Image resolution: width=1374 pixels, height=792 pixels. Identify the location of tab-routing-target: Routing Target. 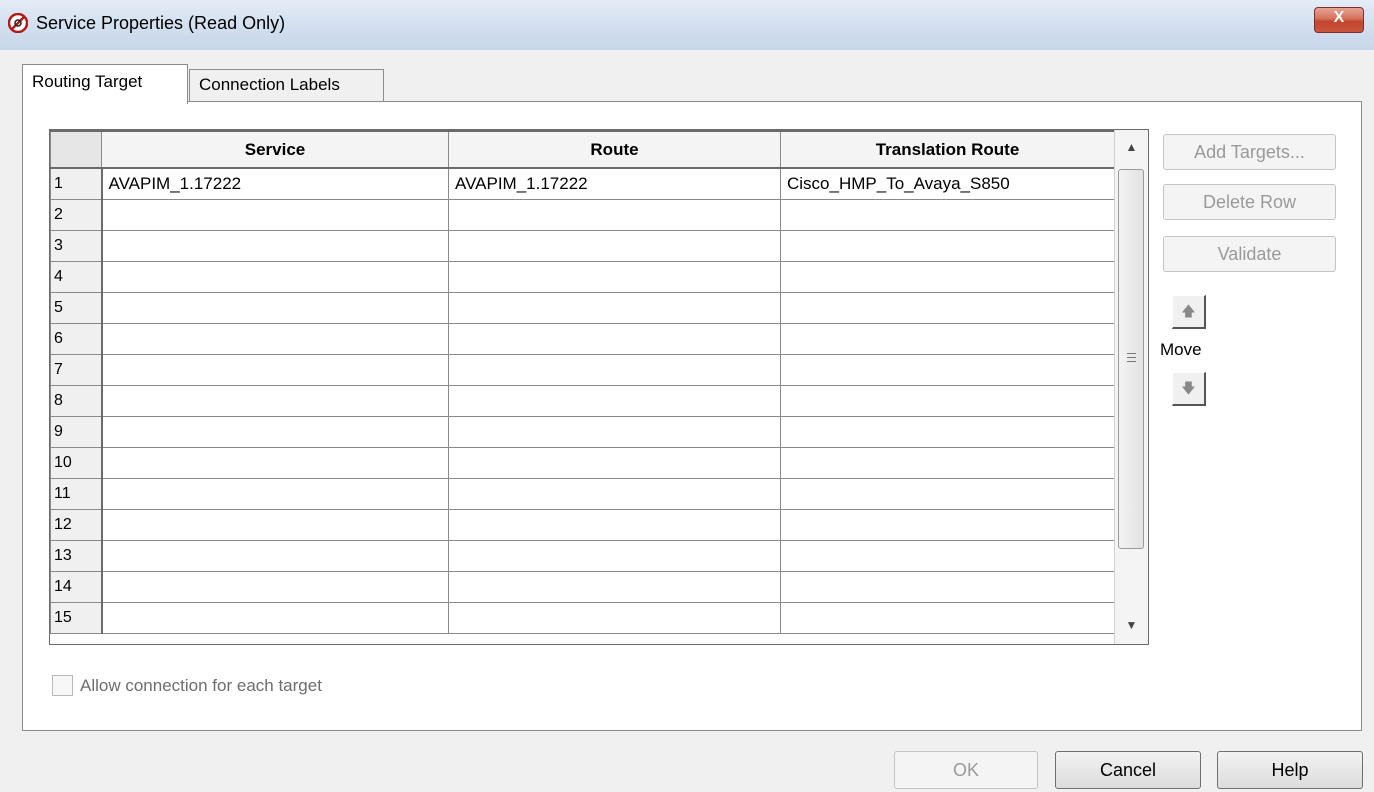
(105, 84).